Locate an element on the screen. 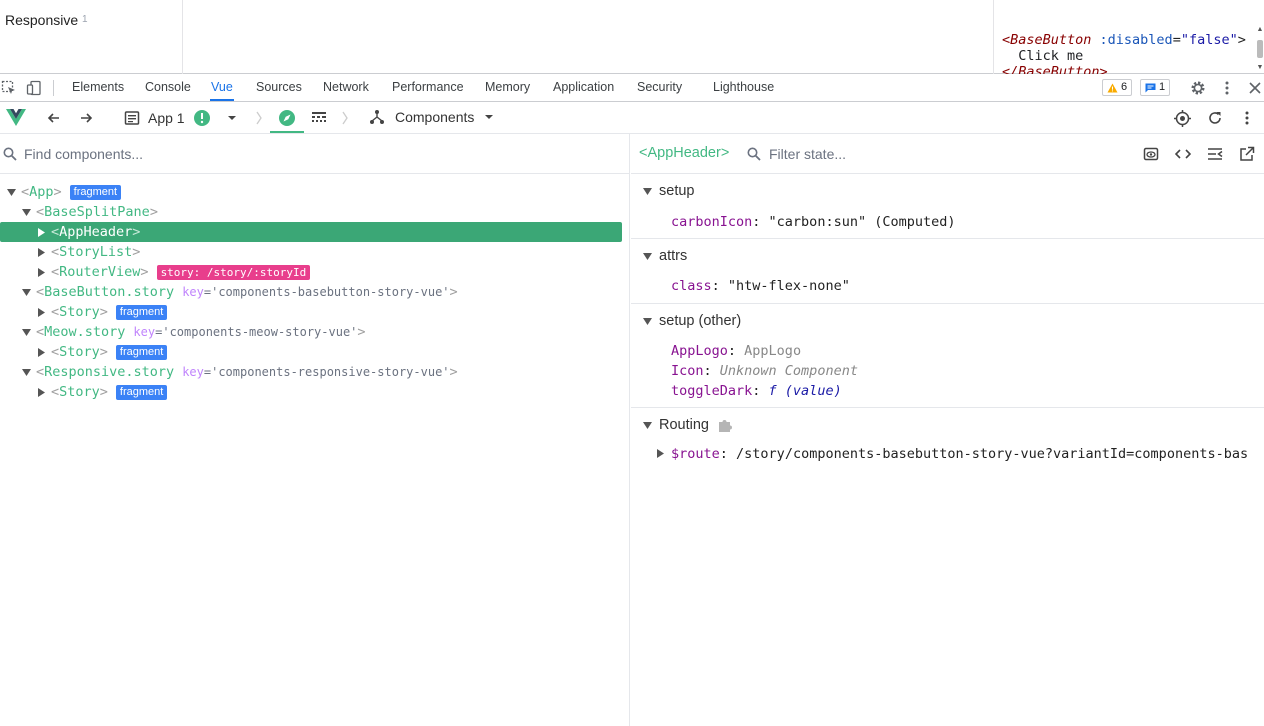 The height and width of the screenshot is (726, 1264). tree-node-name: Responsive.story is located at coordinates (109, 372).